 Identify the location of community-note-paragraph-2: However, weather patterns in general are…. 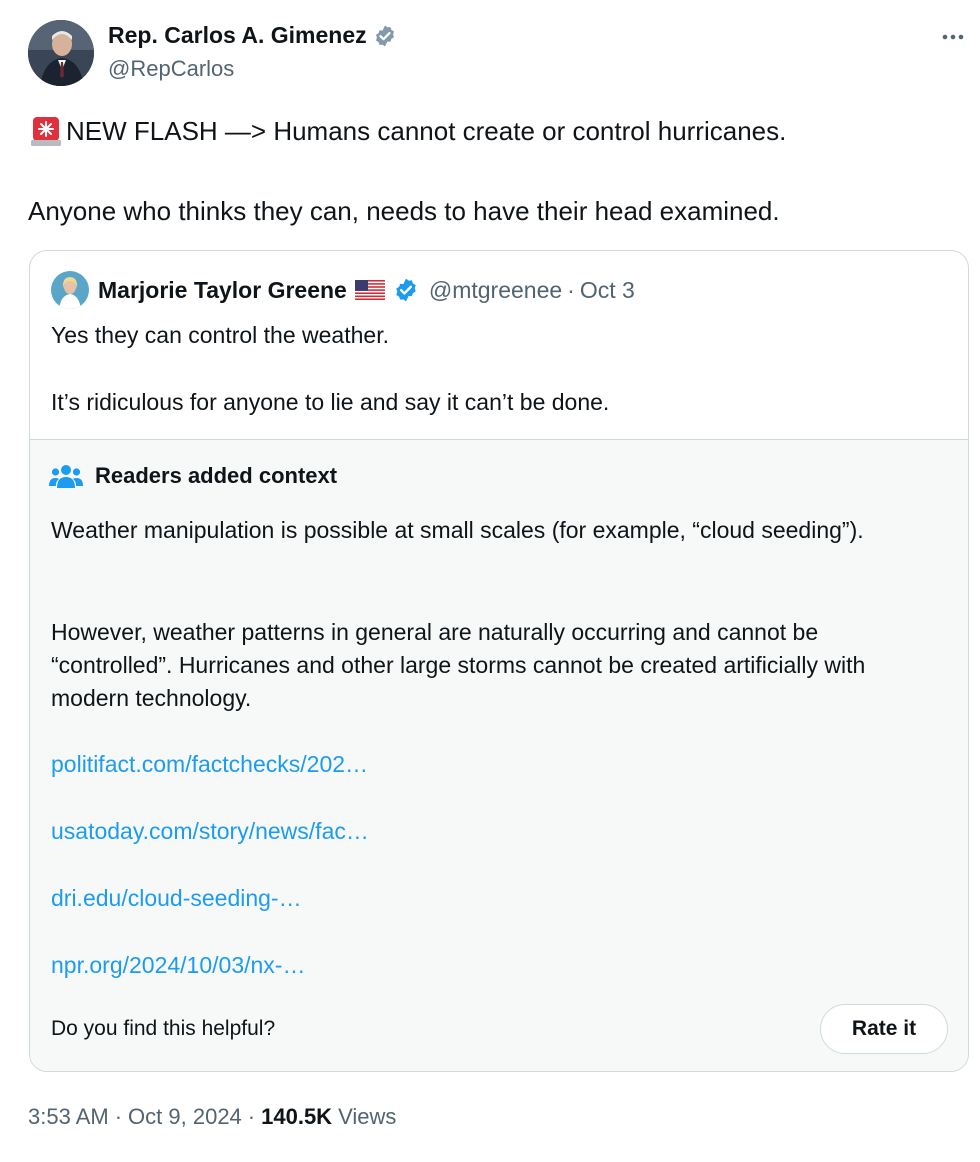
(458, 665).